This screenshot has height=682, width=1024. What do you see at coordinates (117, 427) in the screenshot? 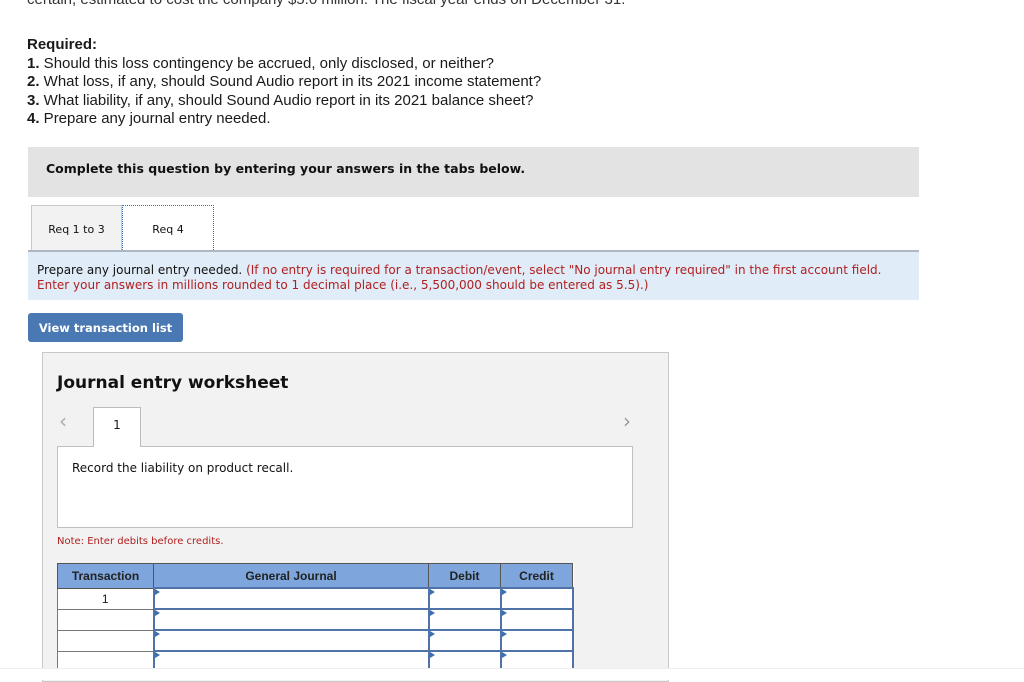
I see `worksheet-tab-1: 1` at bounding box center [117, 427].